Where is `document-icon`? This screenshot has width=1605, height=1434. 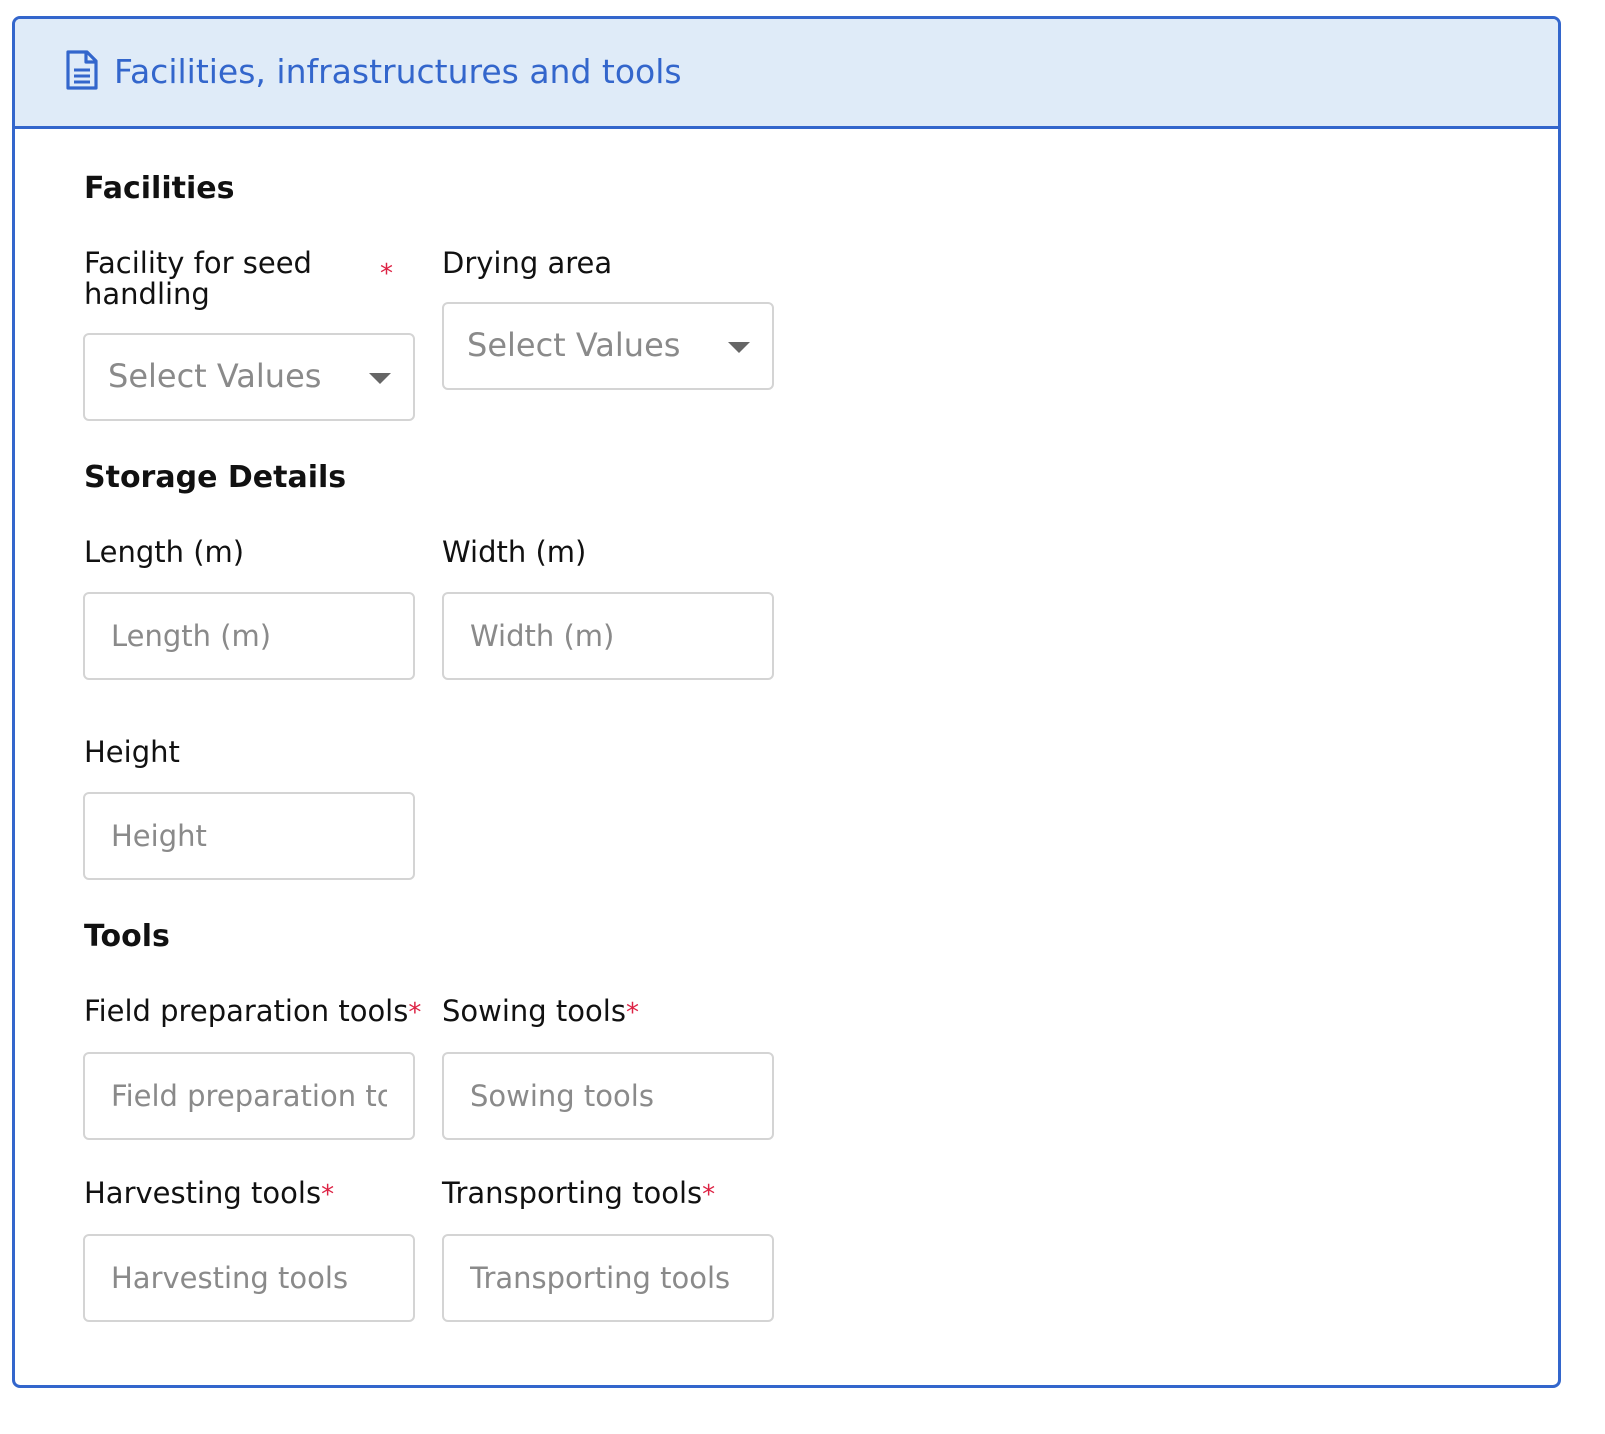 document-icon is located at coordinates (82, 70).